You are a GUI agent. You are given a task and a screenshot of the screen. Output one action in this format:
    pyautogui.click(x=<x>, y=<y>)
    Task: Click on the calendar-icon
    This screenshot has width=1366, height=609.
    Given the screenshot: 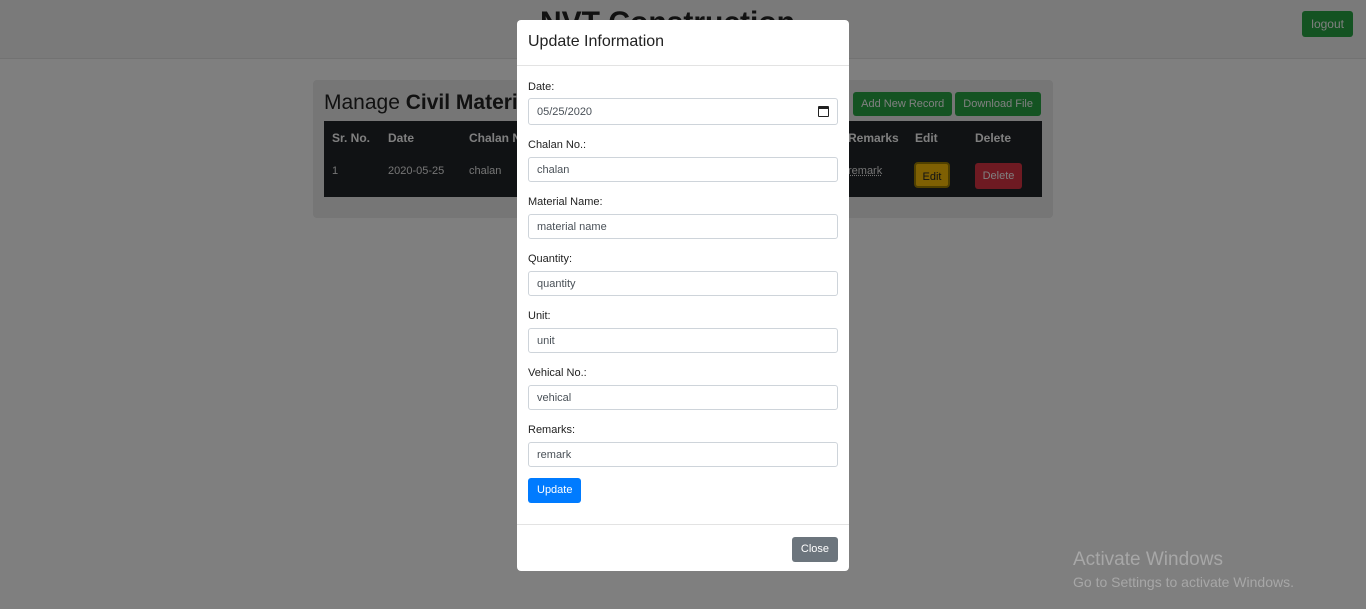 What is the action you would take?
    pyautogui.click(x=823, y=111)
    